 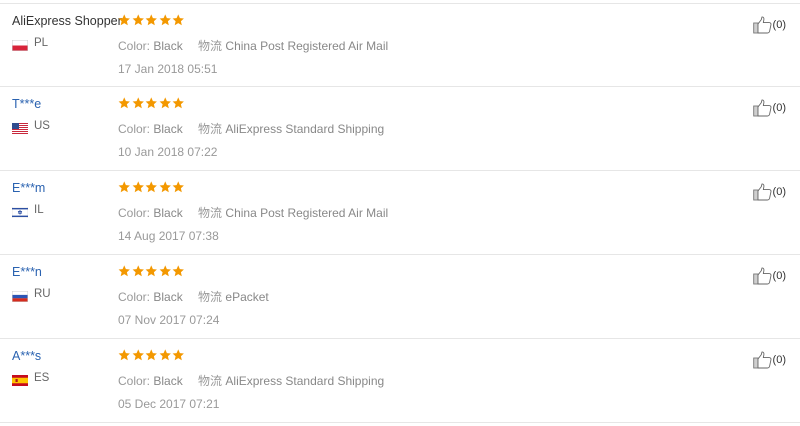 I want to click on reviewer-country: ES, so click(x=31, y=379).